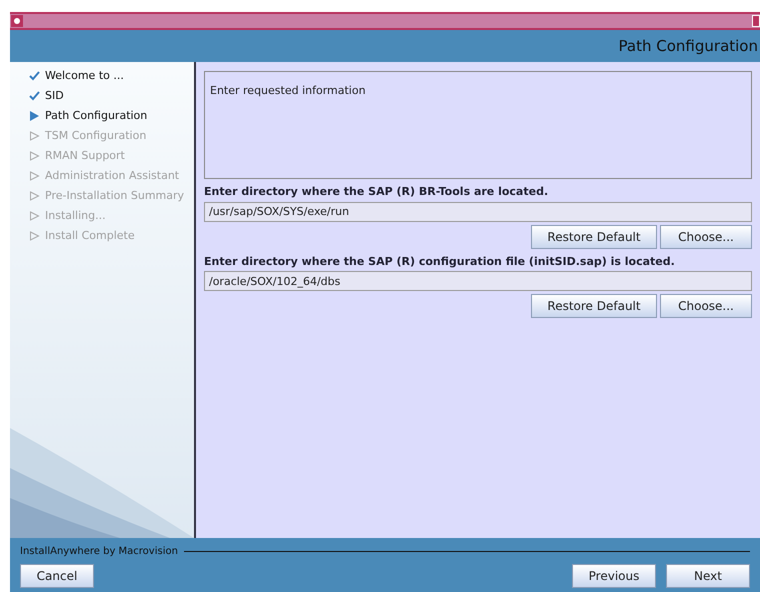 This screenshot has height=592, width=760. What do you see at coordinates (756, 21) in the screenshot?
I see `maximize-icon` at bounding box center [756, 21].